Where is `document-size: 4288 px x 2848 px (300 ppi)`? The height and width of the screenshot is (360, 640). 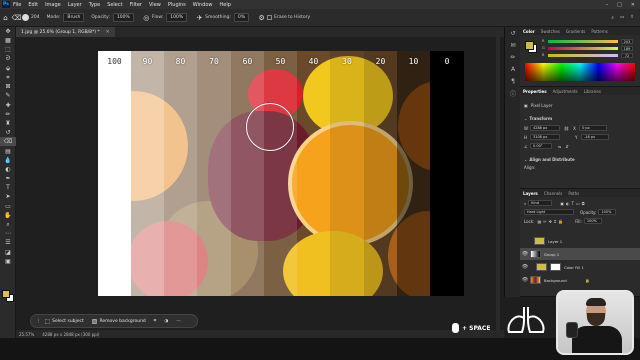
document-size: 4288 px x 2848 px (300 ppi) is located at coordinates (70, 334).